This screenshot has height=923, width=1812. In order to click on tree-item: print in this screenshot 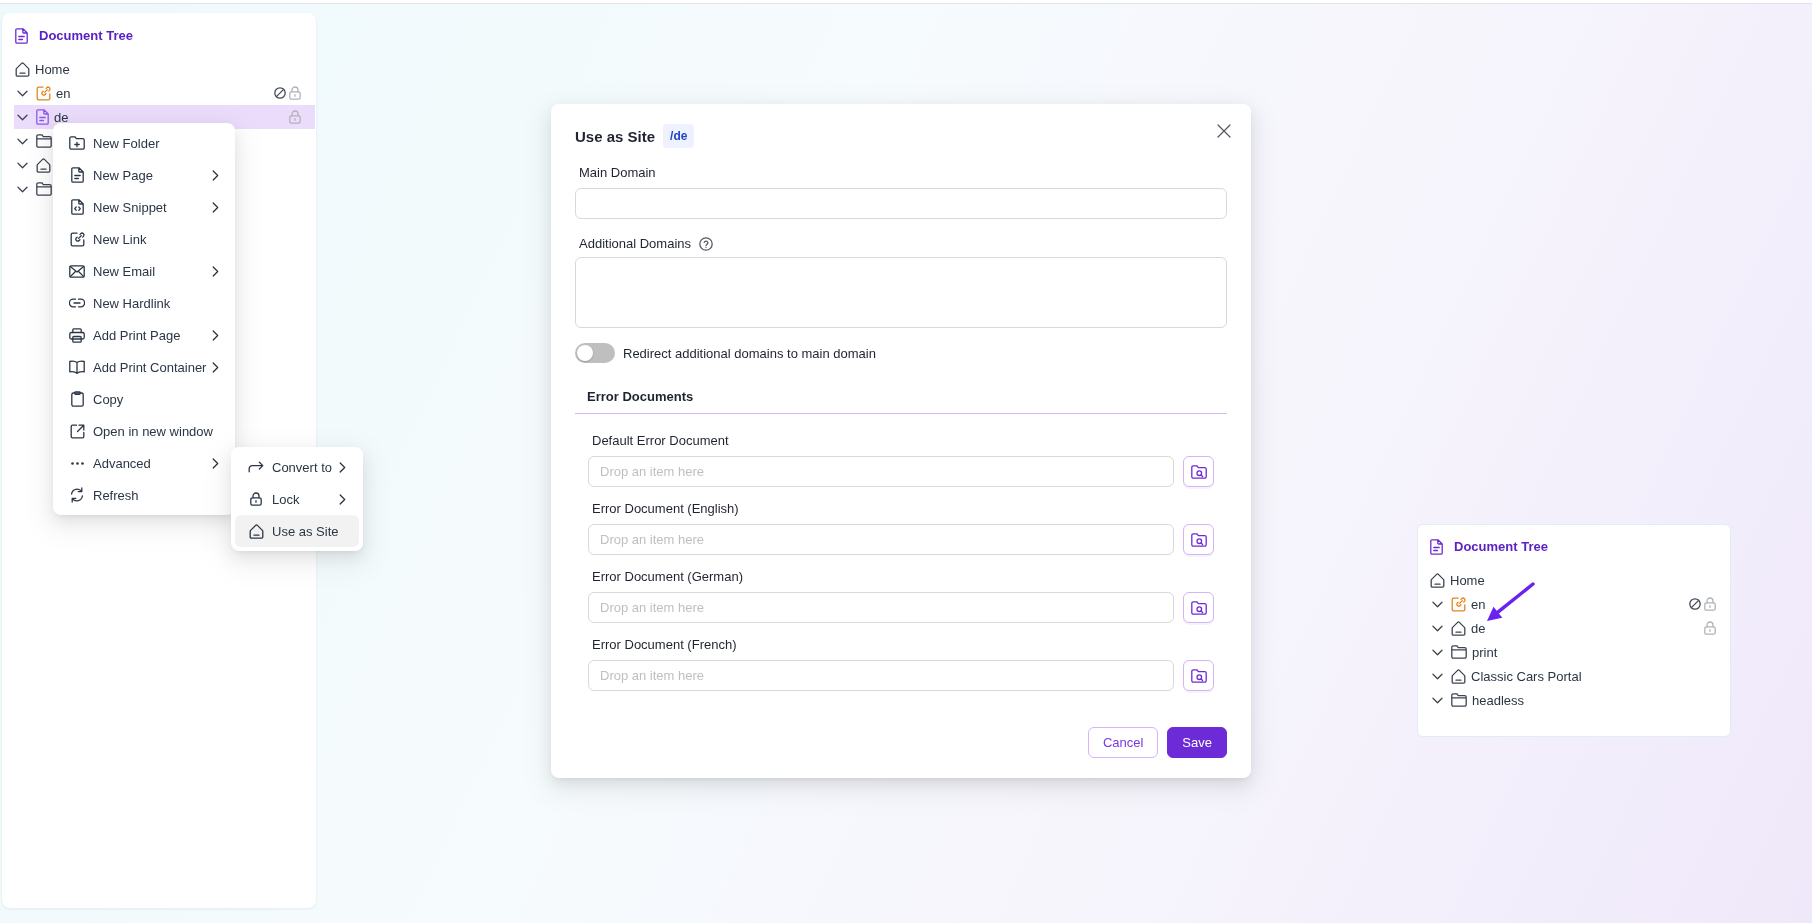, I will do `click(1579, 652)`.